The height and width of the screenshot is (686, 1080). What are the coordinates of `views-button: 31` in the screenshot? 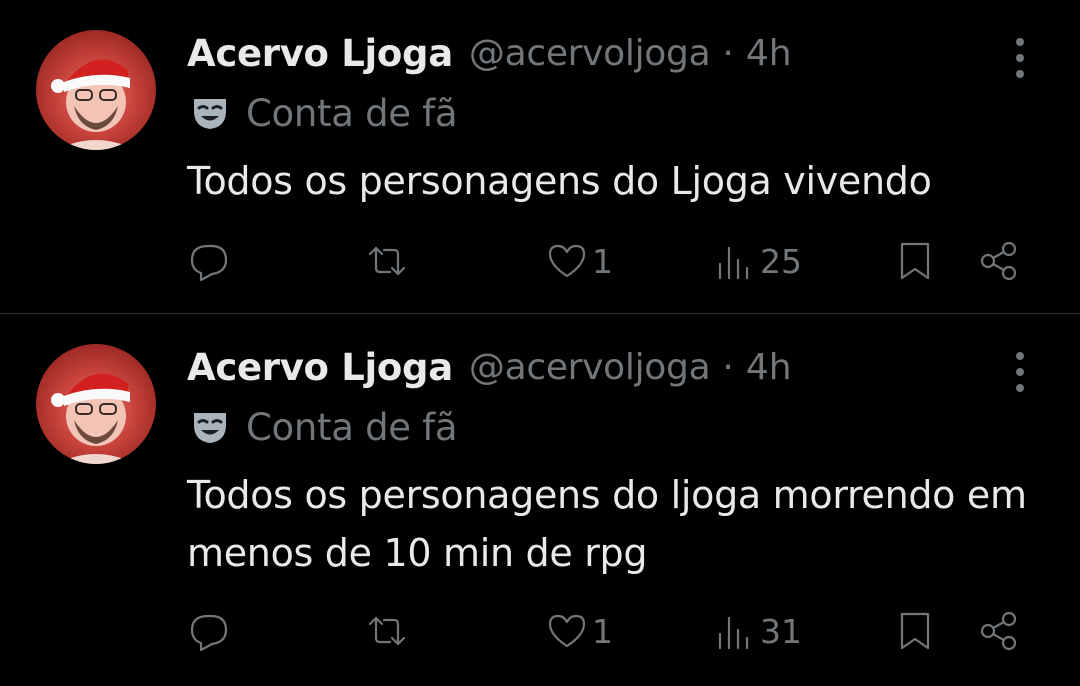 It's located at (757, 631).